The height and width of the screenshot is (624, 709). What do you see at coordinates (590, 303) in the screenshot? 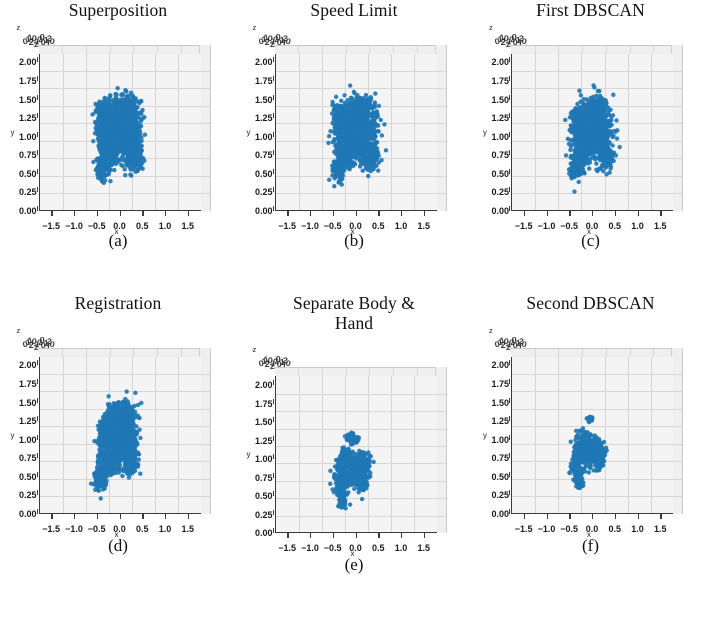
I see `panel-title: Second DBSCAN` at bounding box center [590, 303].